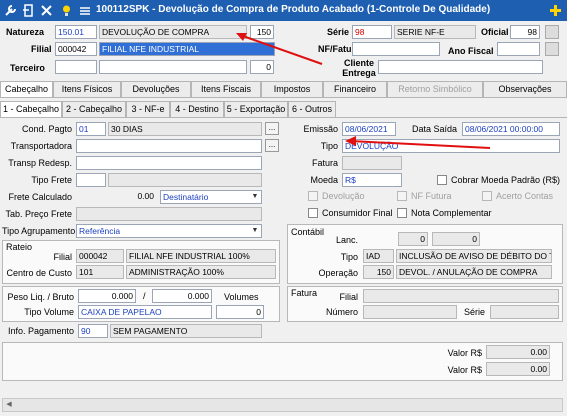  What do you see at coordinates (420, 144) in the screenshot?
I see `arrow-to-tipo` at bounding box center [420, 144].